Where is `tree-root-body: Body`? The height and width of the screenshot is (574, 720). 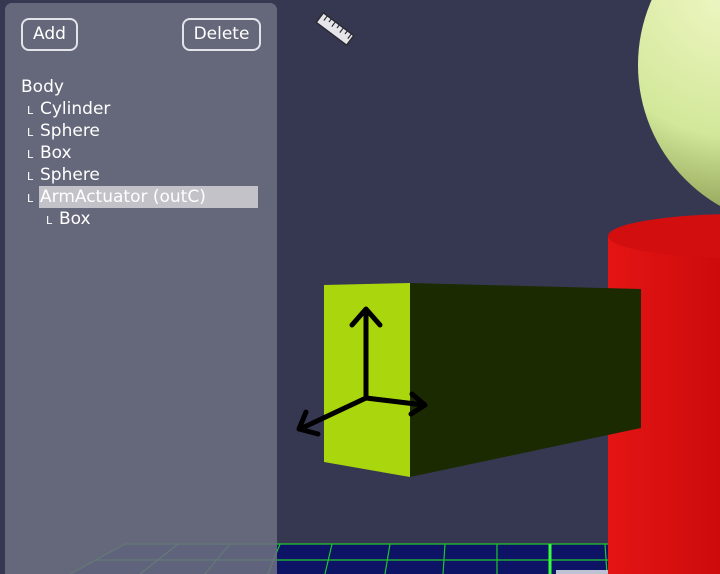
tree-root-body: Body is located at coordinates (42, 87).